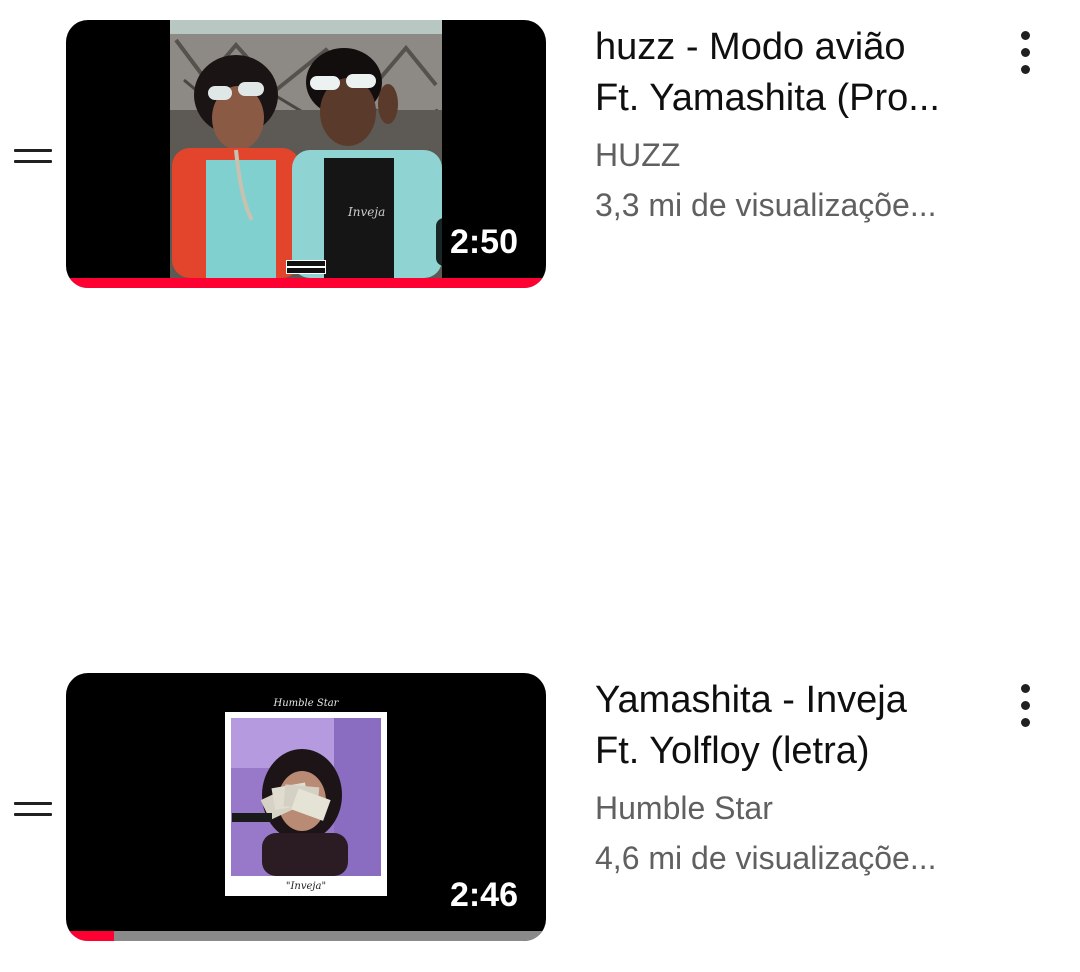 The image size is (1080, 972). What do you see at coordinates (638, 155) in the screenshot?
I see `channel-name: HUZZ` at bounding box center [638, 155].